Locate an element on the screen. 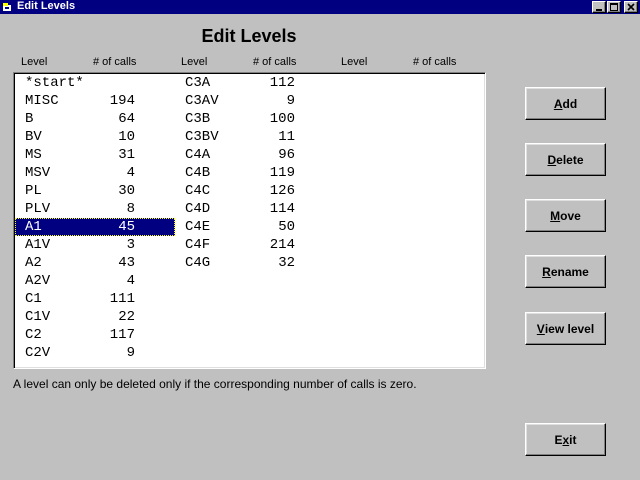 This screenshot has height=480, width=640. exit-button-label: it is located at coordinates (573, 439).